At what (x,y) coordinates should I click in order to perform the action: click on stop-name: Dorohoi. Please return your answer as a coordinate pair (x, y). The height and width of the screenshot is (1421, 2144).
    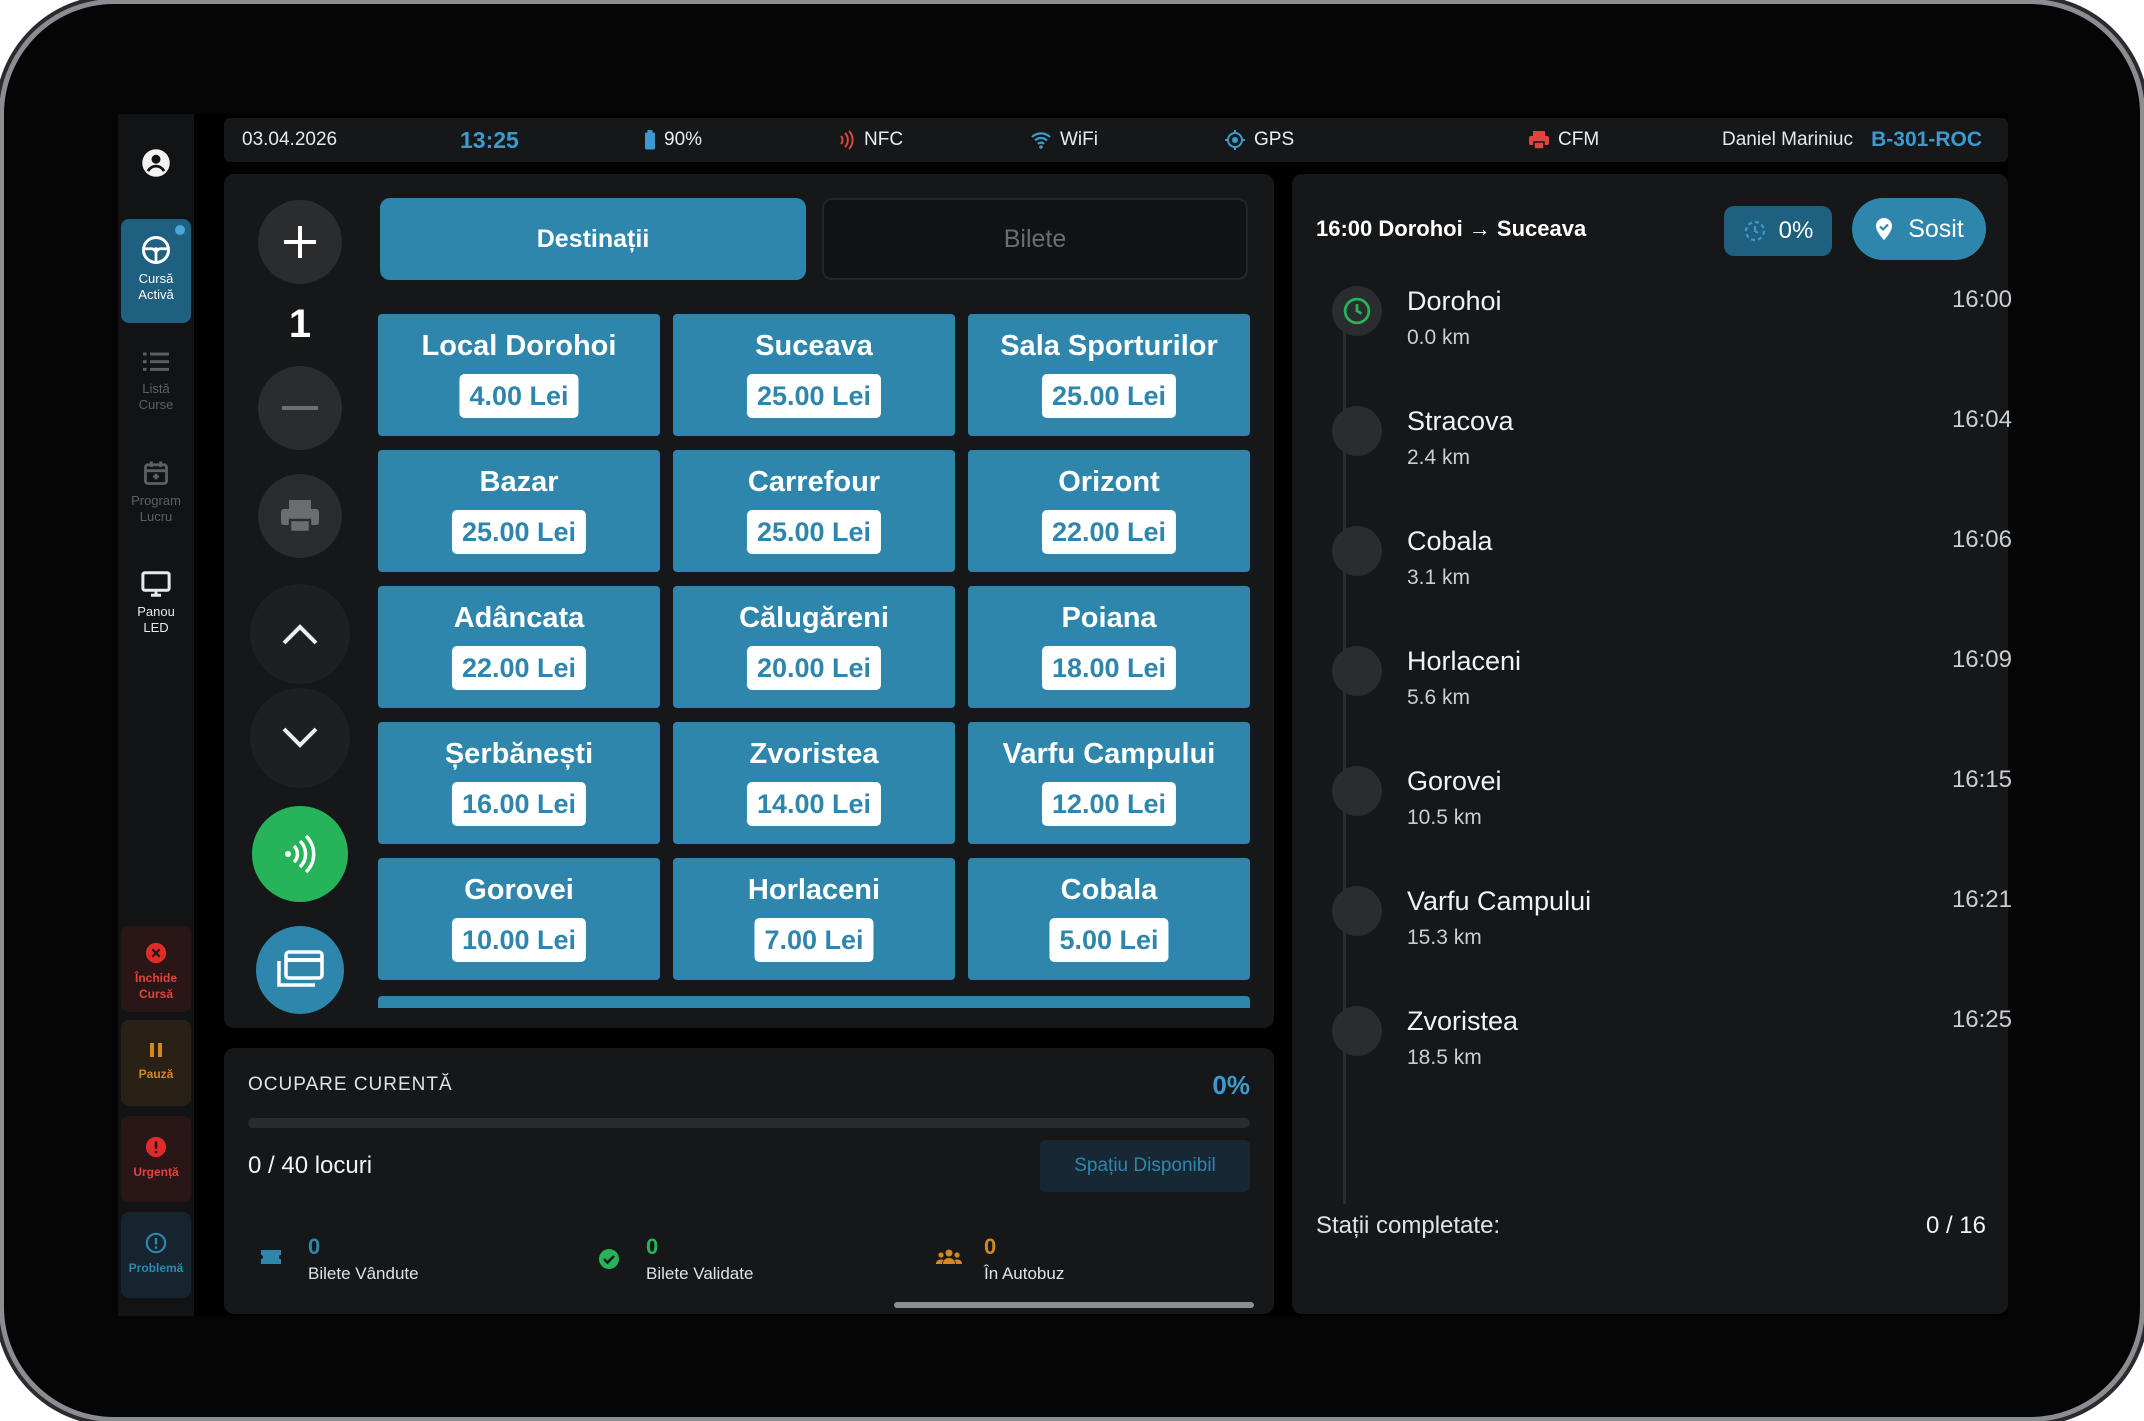
    Looking at the image, I should click on (1454, 301).